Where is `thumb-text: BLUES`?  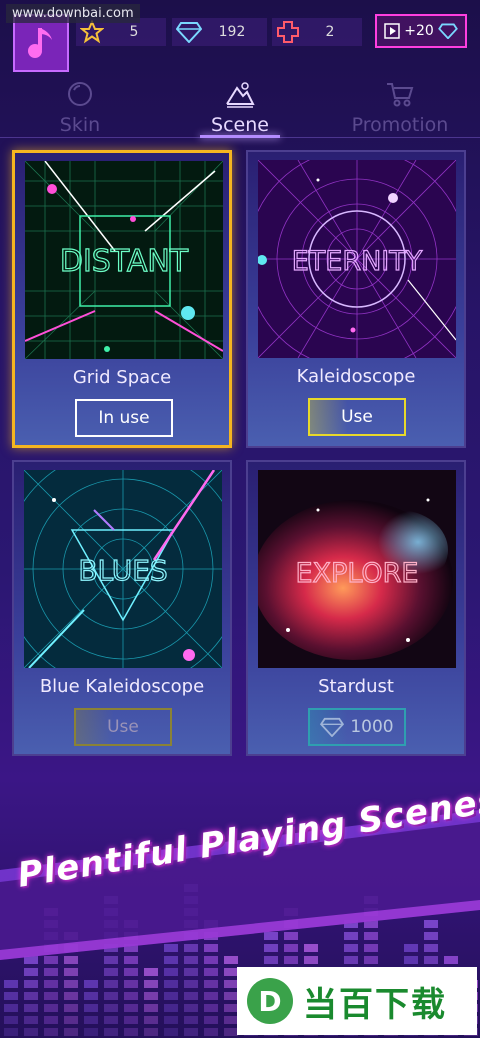 thumb-text: BLUES is located at coordinates (122, 570).